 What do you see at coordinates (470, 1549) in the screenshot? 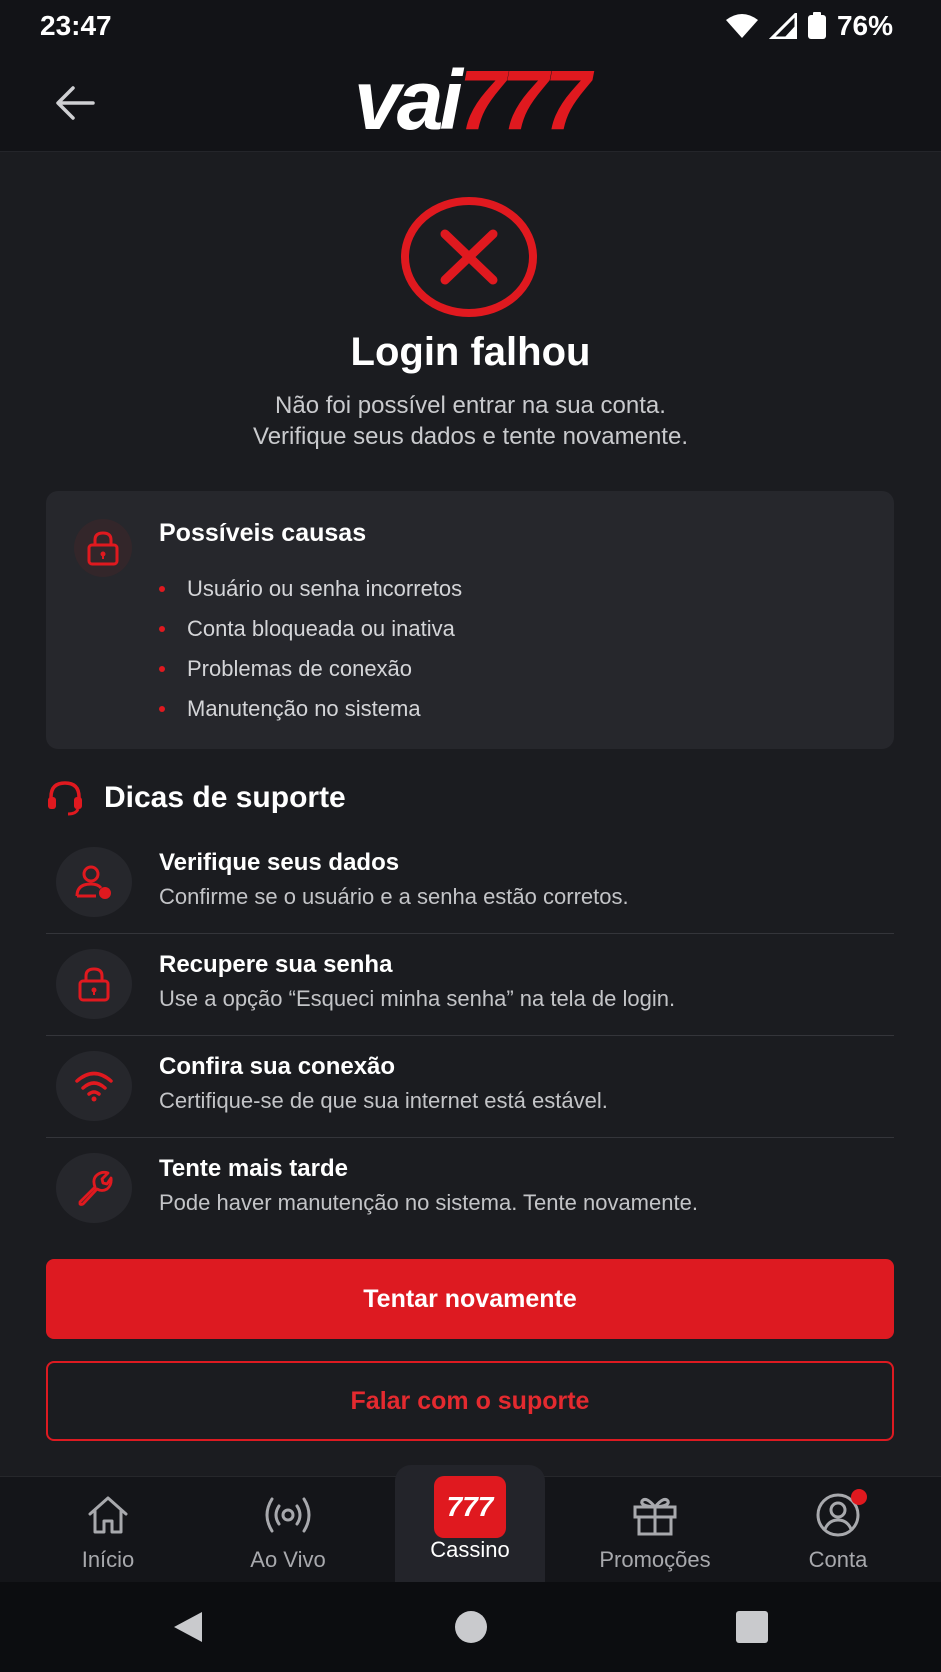
I see `nav-label: Cassino` at bounding box center [470, 1549].